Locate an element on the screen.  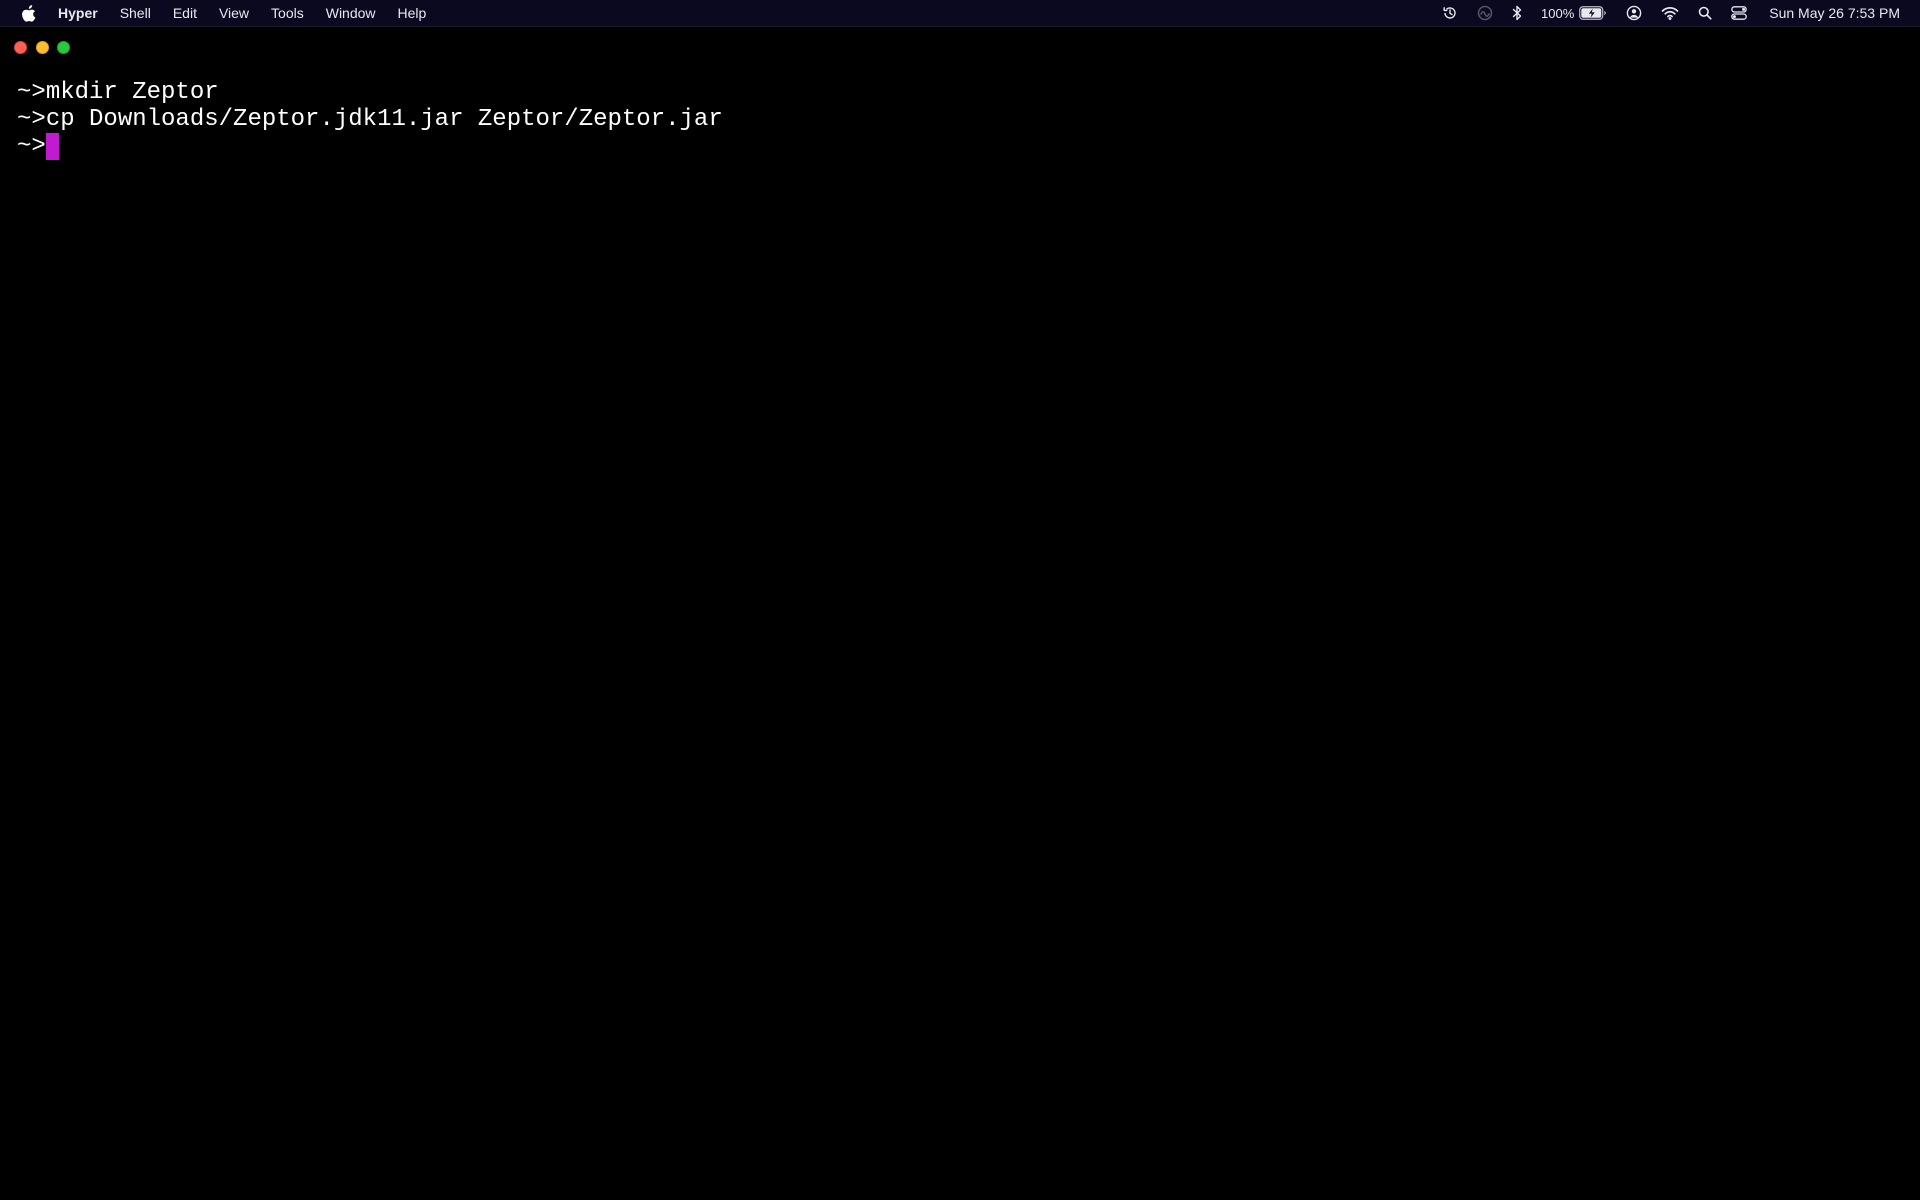
bluetooth-icon is located at coordinates (1517, 13).